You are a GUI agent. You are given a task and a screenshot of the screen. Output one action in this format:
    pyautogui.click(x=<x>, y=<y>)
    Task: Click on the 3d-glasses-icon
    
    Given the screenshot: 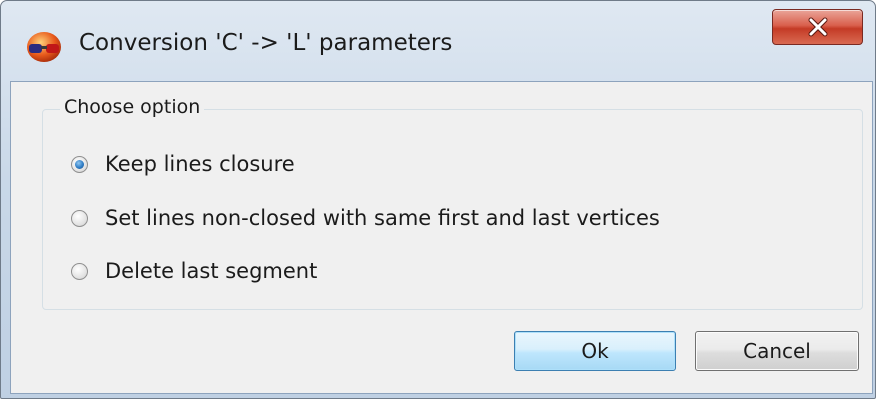 What is the action you would take?
    pyautogui.click(x=44, y=47)
    